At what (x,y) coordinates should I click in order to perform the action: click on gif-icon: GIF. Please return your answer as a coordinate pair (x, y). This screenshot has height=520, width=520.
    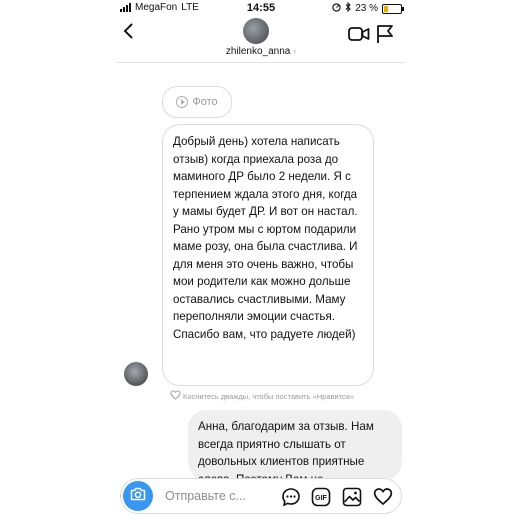
    Looking at the image, I should click on (321, 499).